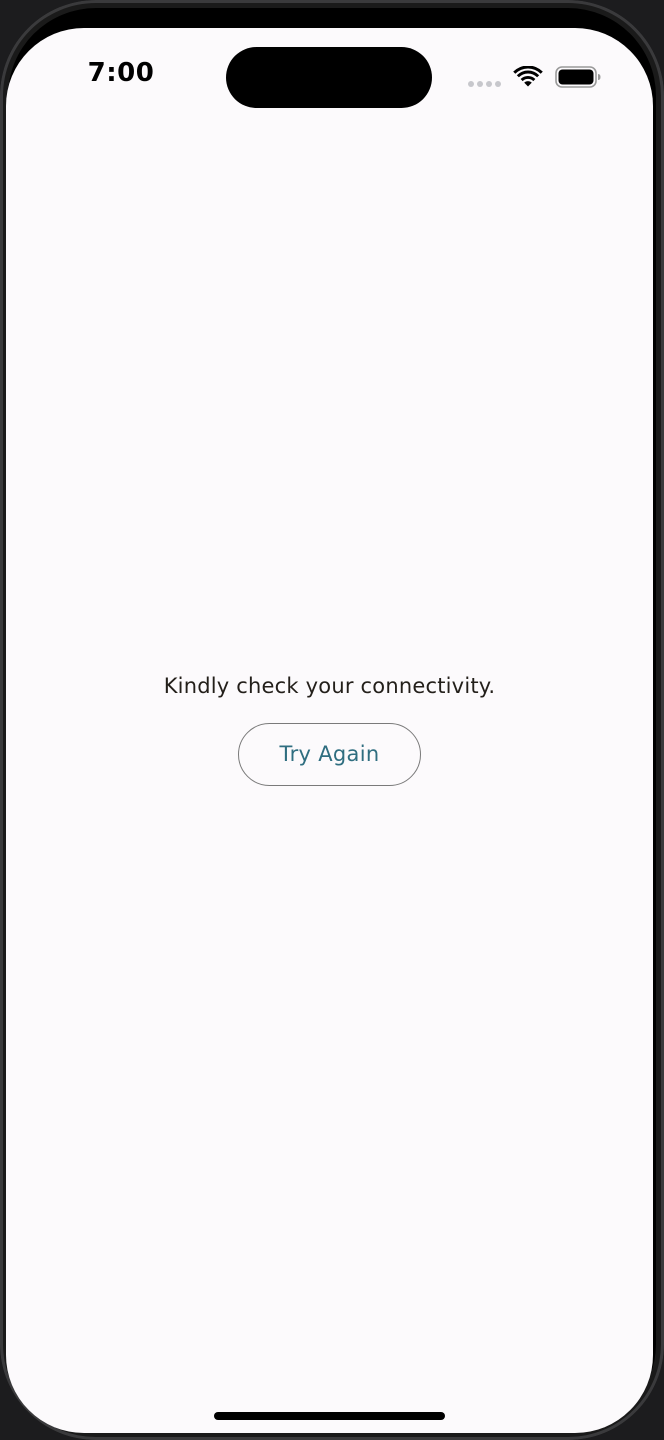 The height and width of the screenshot is (1440, 664). I want to click on try-again-button: Try Again, so click(329, 754).